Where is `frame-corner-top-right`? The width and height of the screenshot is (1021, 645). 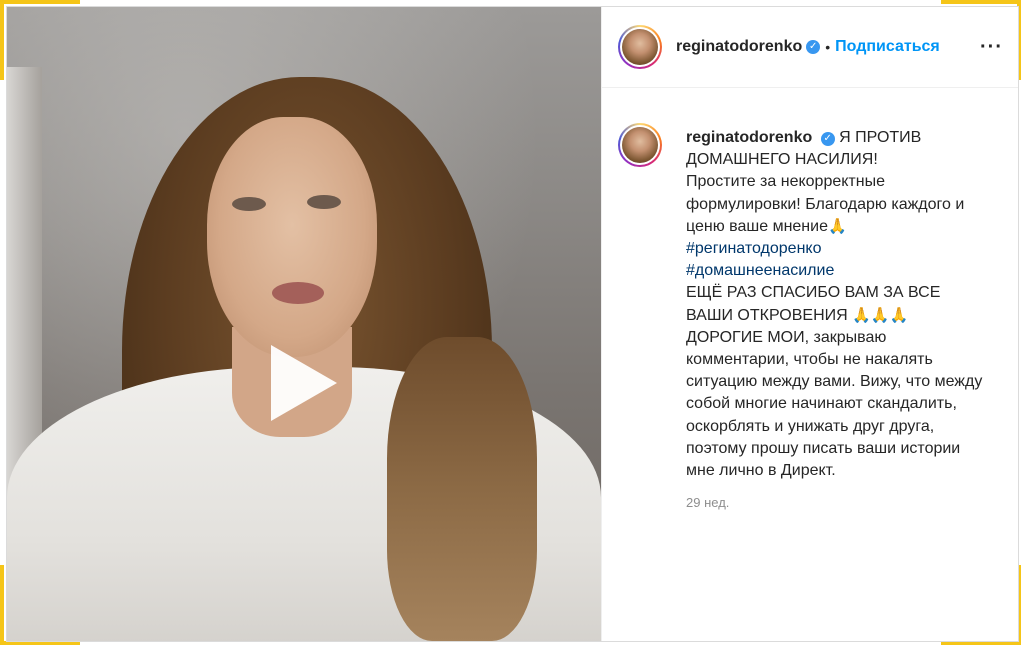 frame-corner-top-right is located at coordinates (981, 2).